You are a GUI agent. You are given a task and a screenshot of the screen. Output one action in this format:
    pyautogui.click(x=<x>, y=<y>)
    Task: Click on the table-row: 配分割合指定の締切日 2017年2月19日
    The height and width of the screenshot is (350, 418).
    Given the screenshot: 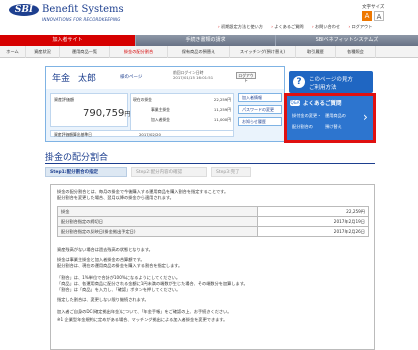 What is the action you would take?
    pyautogui.click(x=213, y=221)
    